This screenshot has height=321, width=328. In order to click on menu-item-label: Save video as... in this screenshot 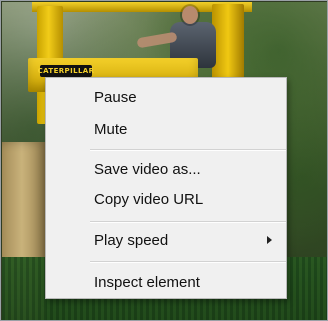, I will do `click(147, 169)`.